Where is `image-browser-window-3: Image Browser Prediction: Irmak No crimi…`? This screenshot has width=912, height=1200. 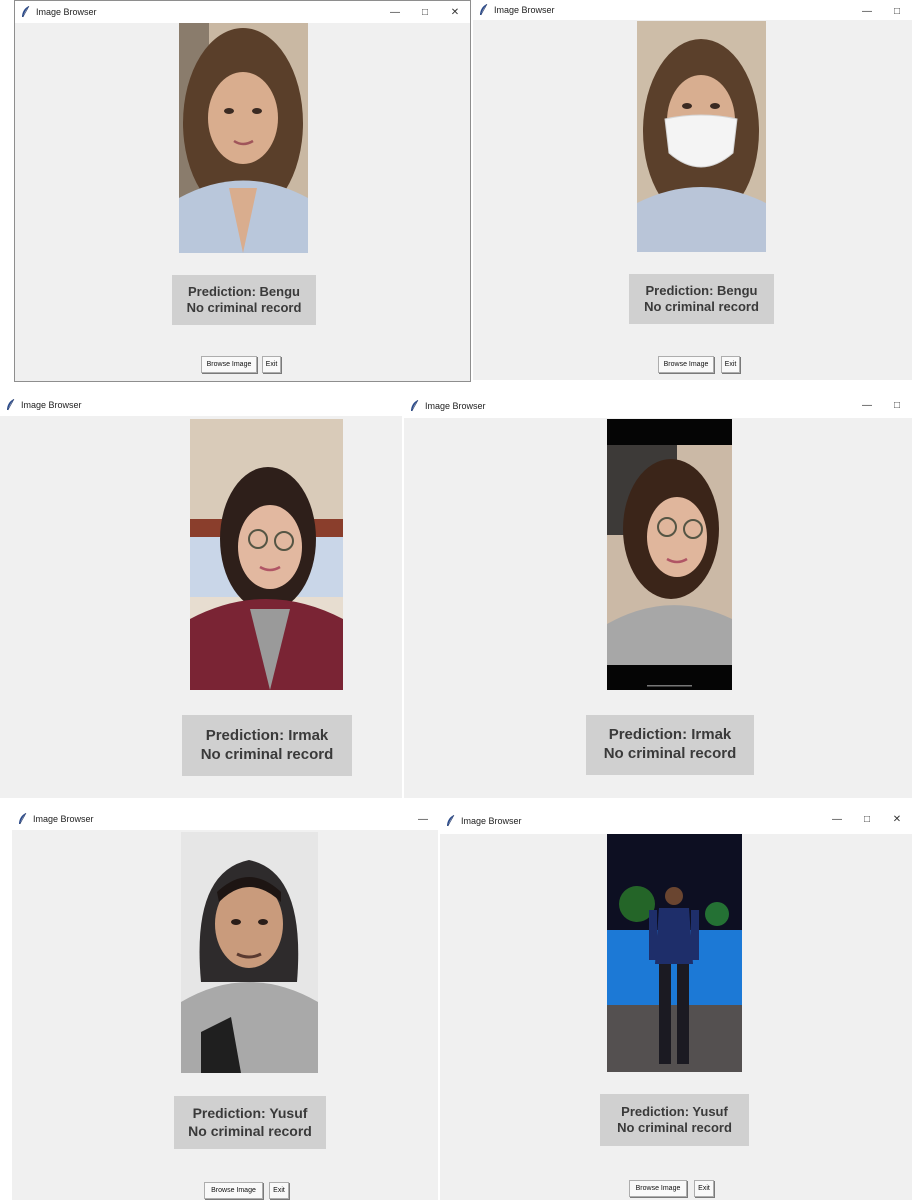
image-browser-window-3: Image Browser Prediction: Irmak No crimi… is located at coordinates (201, 596).